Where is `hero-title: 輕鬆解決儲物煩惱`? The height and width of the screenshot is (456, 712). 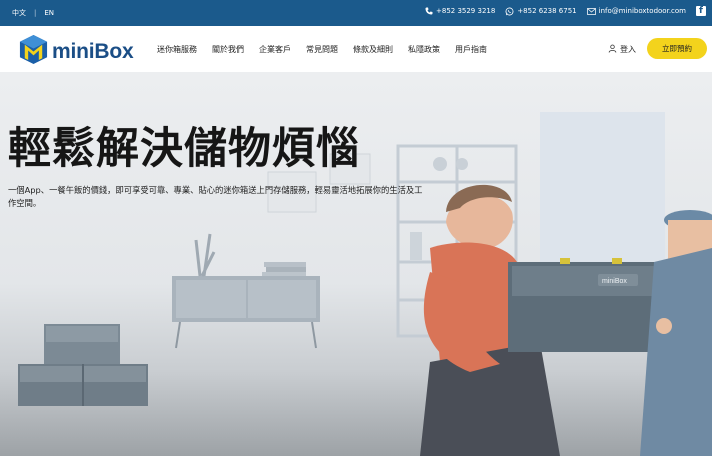
hero-title: 輕鬆解決儲物煩惱 is located at coordinates (184, 149).